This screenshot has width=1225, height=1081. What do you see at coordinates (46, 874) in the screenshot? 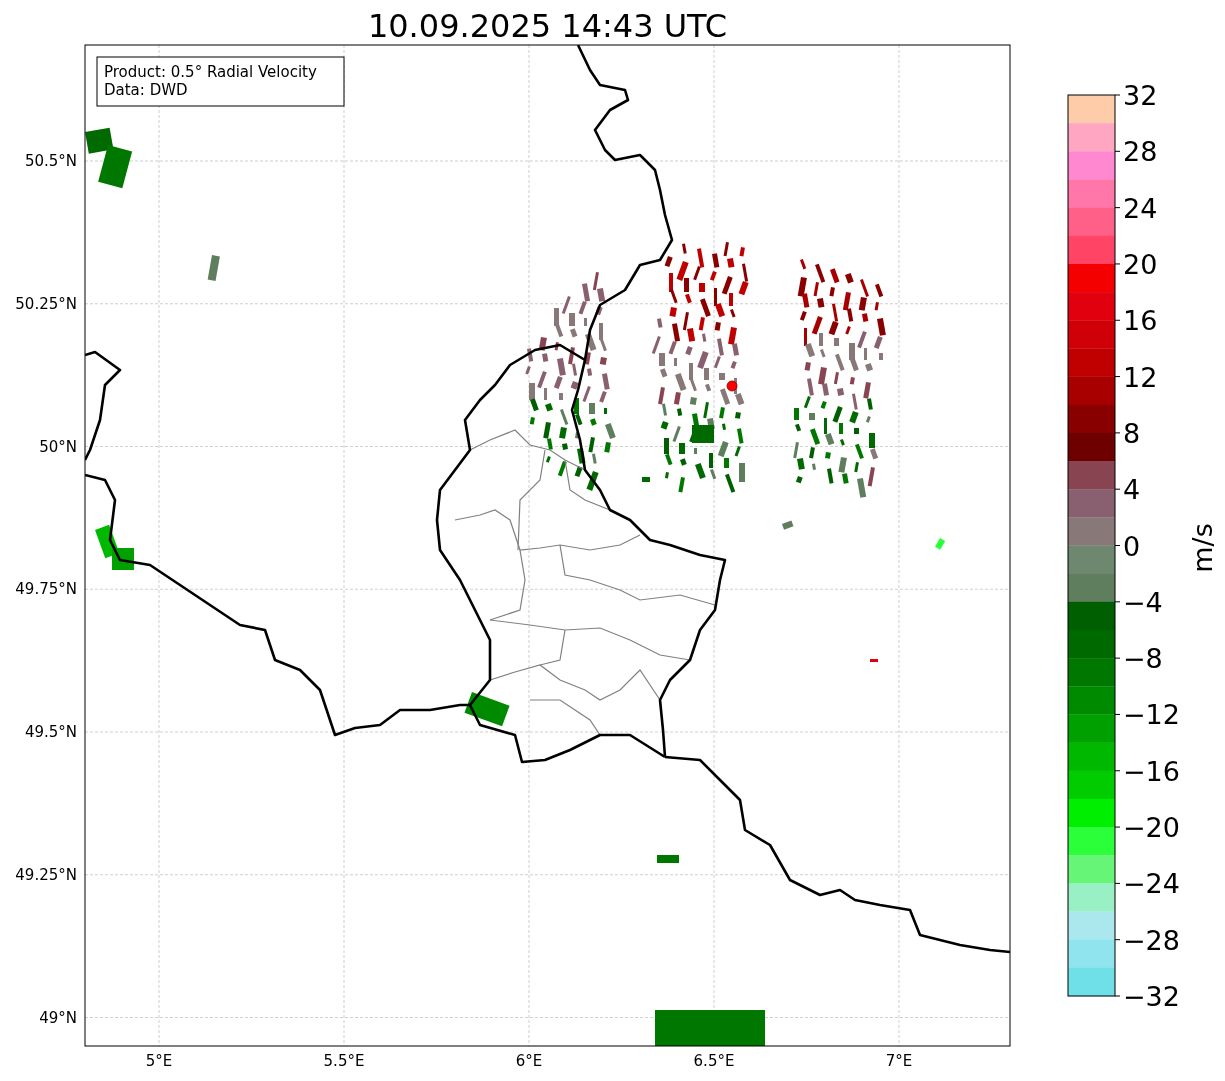
I see `y-tick-label: 49.25°N` at bounding box center [46, 874].